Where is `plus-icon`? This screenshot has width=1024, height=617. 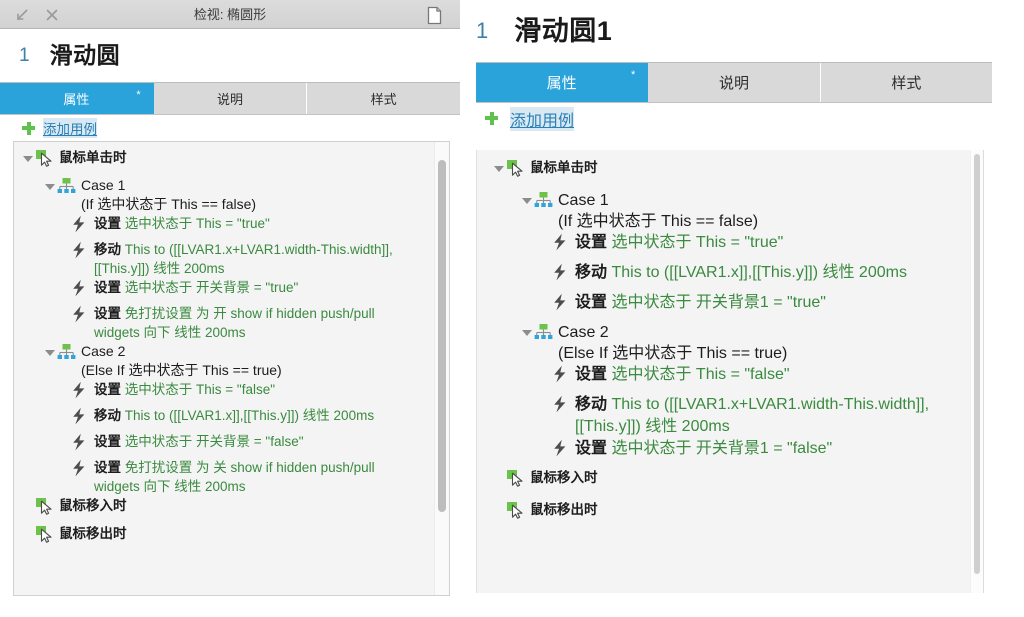 plus-icon is located at coordinates (492, 119).